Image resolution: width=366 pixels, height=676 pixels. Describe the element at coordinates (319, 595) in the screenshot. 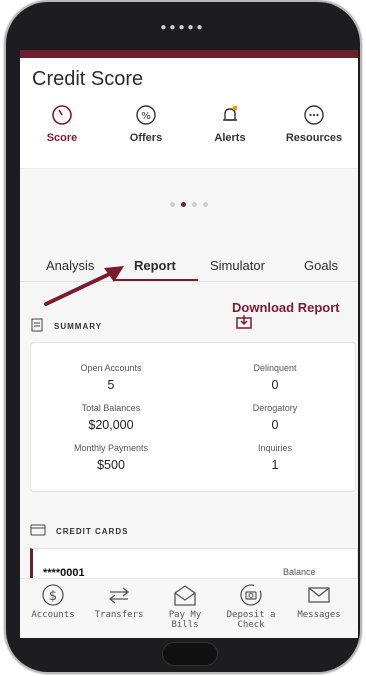

I see `mail-icon` at that location.